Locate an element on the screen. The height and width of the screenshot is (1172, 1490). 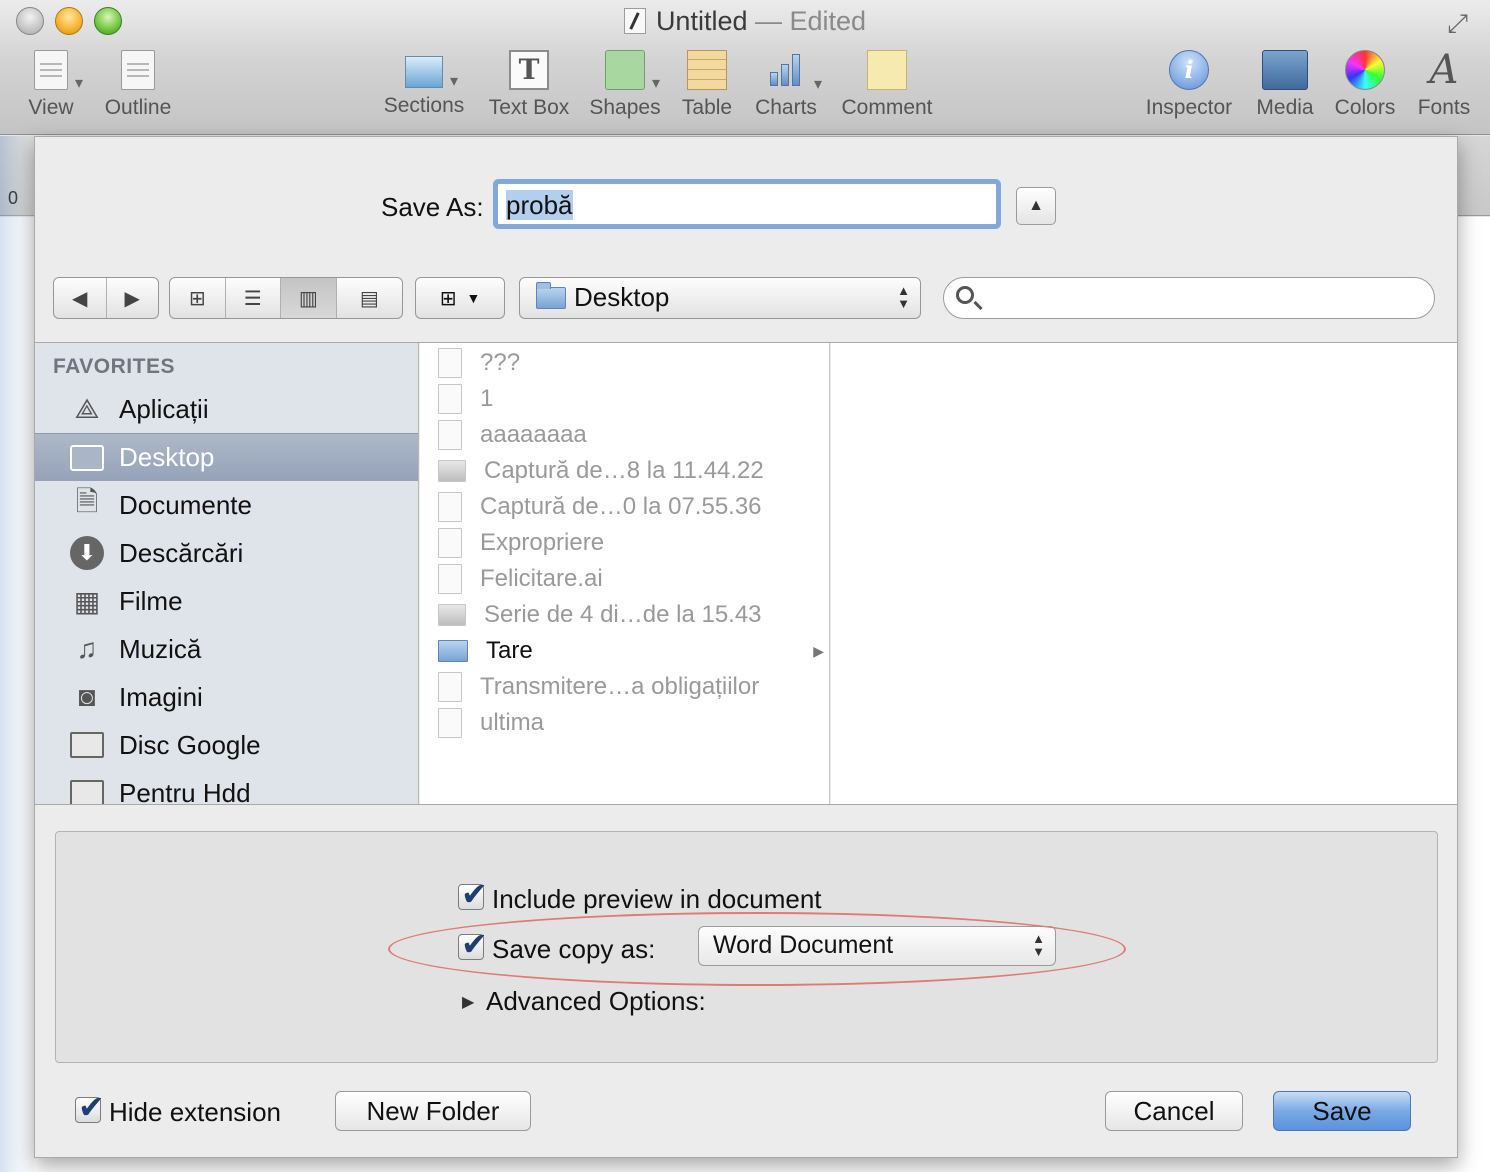
disclosure-triangle-icon: ▶ is located at coordinates (468, 1002).